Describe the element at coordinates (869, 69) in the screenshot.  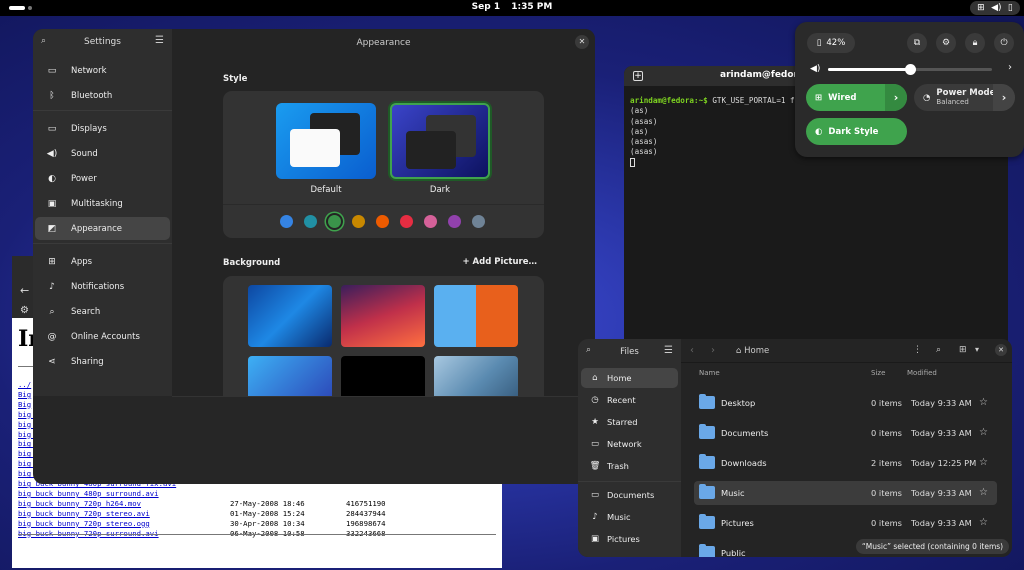
I see `volume-slider-fill` at that location.